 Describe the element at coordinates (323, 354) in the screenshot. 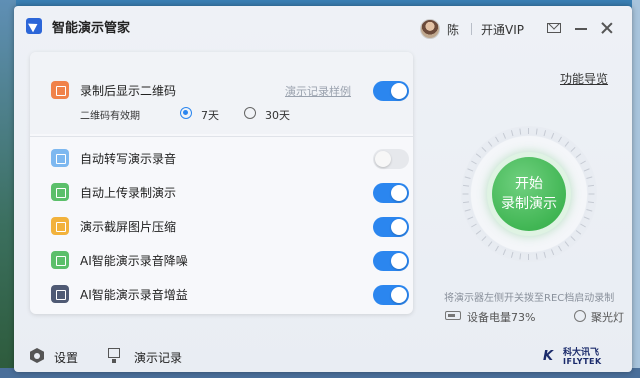

I see `bottom-bar: 设置 演示记录 K 科大讯飞 IFLYTEK` at that location.